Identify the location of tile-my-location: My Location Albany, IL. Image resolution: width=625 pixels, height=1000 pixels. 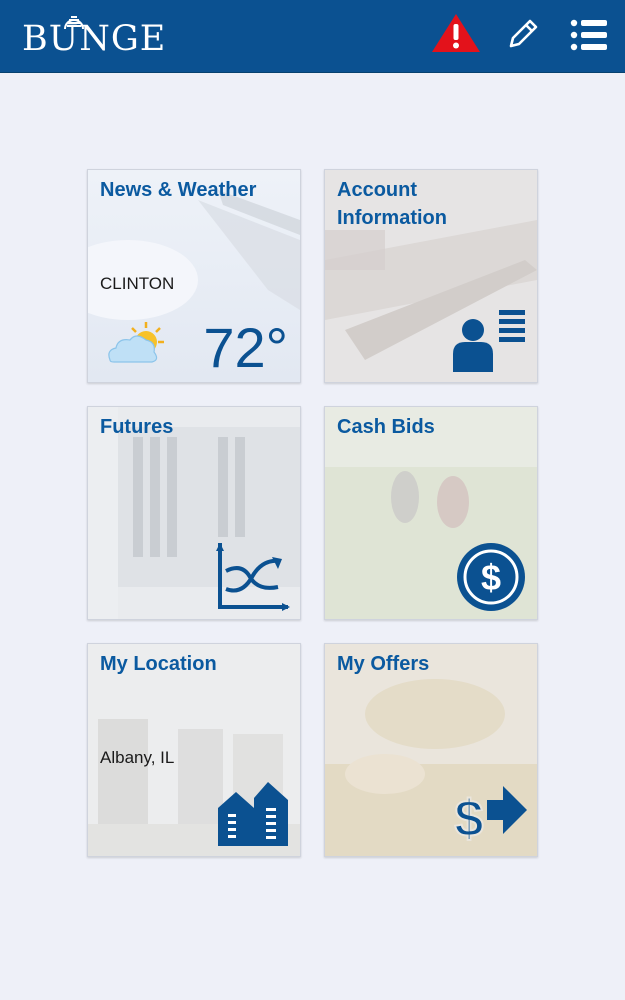
(194, 750).